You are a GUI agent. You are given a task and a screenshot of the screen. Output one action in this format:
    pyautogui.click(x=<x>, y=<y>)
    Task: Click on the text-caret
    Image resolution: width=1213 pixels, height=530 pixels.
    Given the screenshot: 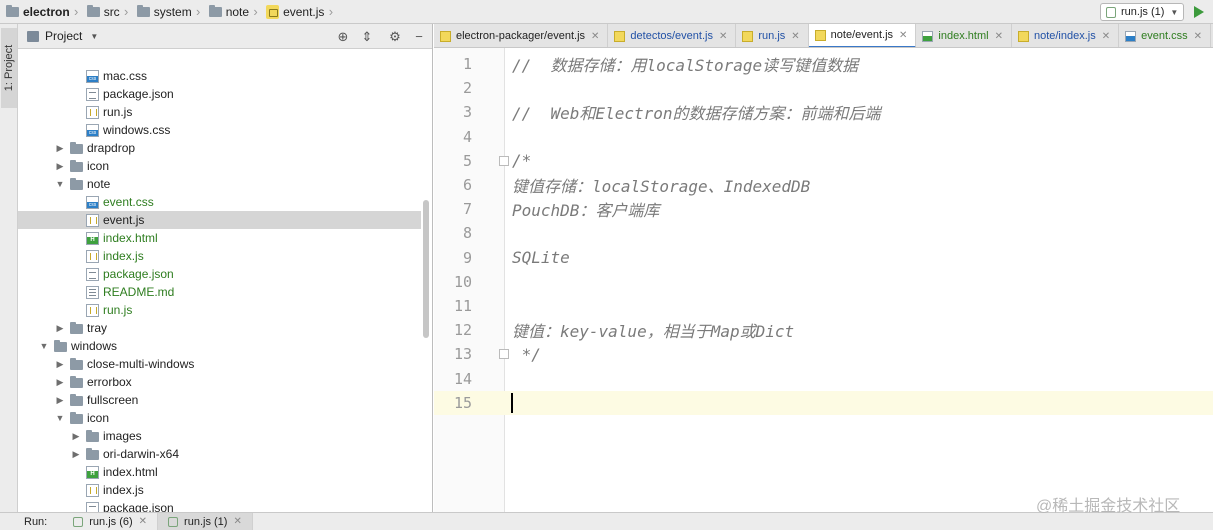 What is the action you would take?
    pyautogui.click(x=512, y=402)
    